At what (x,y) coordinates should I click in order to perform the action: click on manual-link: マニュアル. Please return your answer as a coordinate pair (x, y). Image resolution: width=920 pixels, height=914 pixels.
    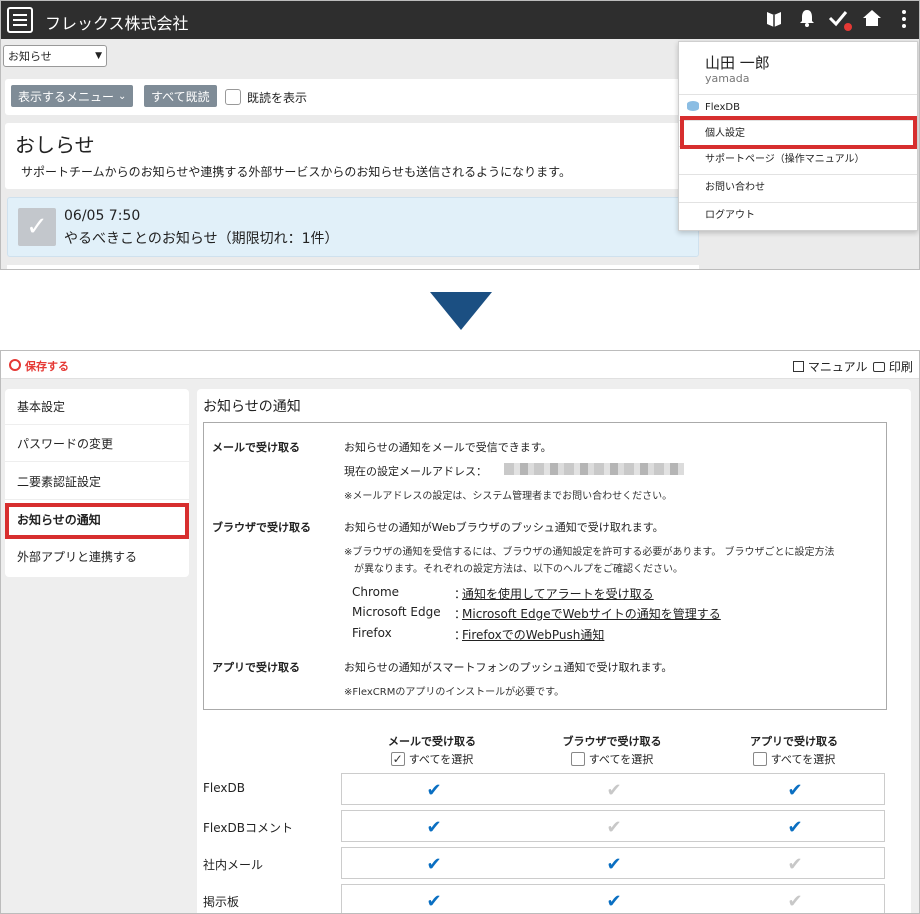
    Looking at the image, I should click on (830, 366).